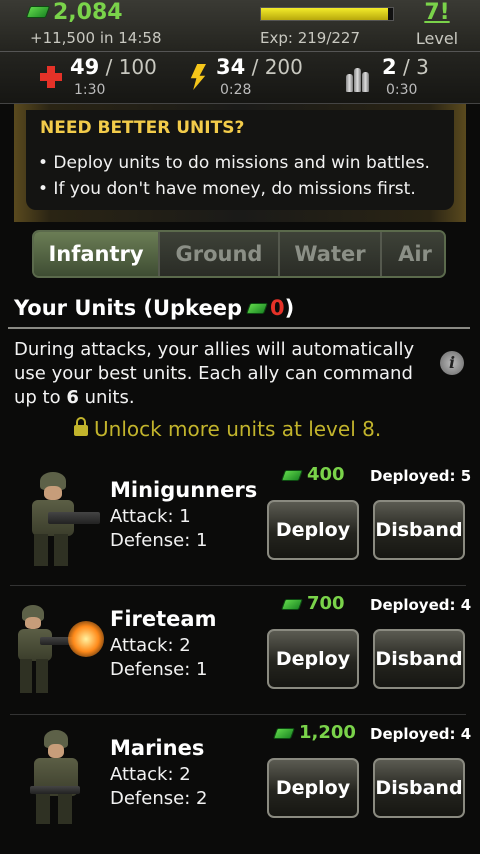 This screenshot has height=854, width=480. What do you see at coordinates (85, 67) in the screenshot?
I see `health-current: 49` at bounding box center [85, 67].